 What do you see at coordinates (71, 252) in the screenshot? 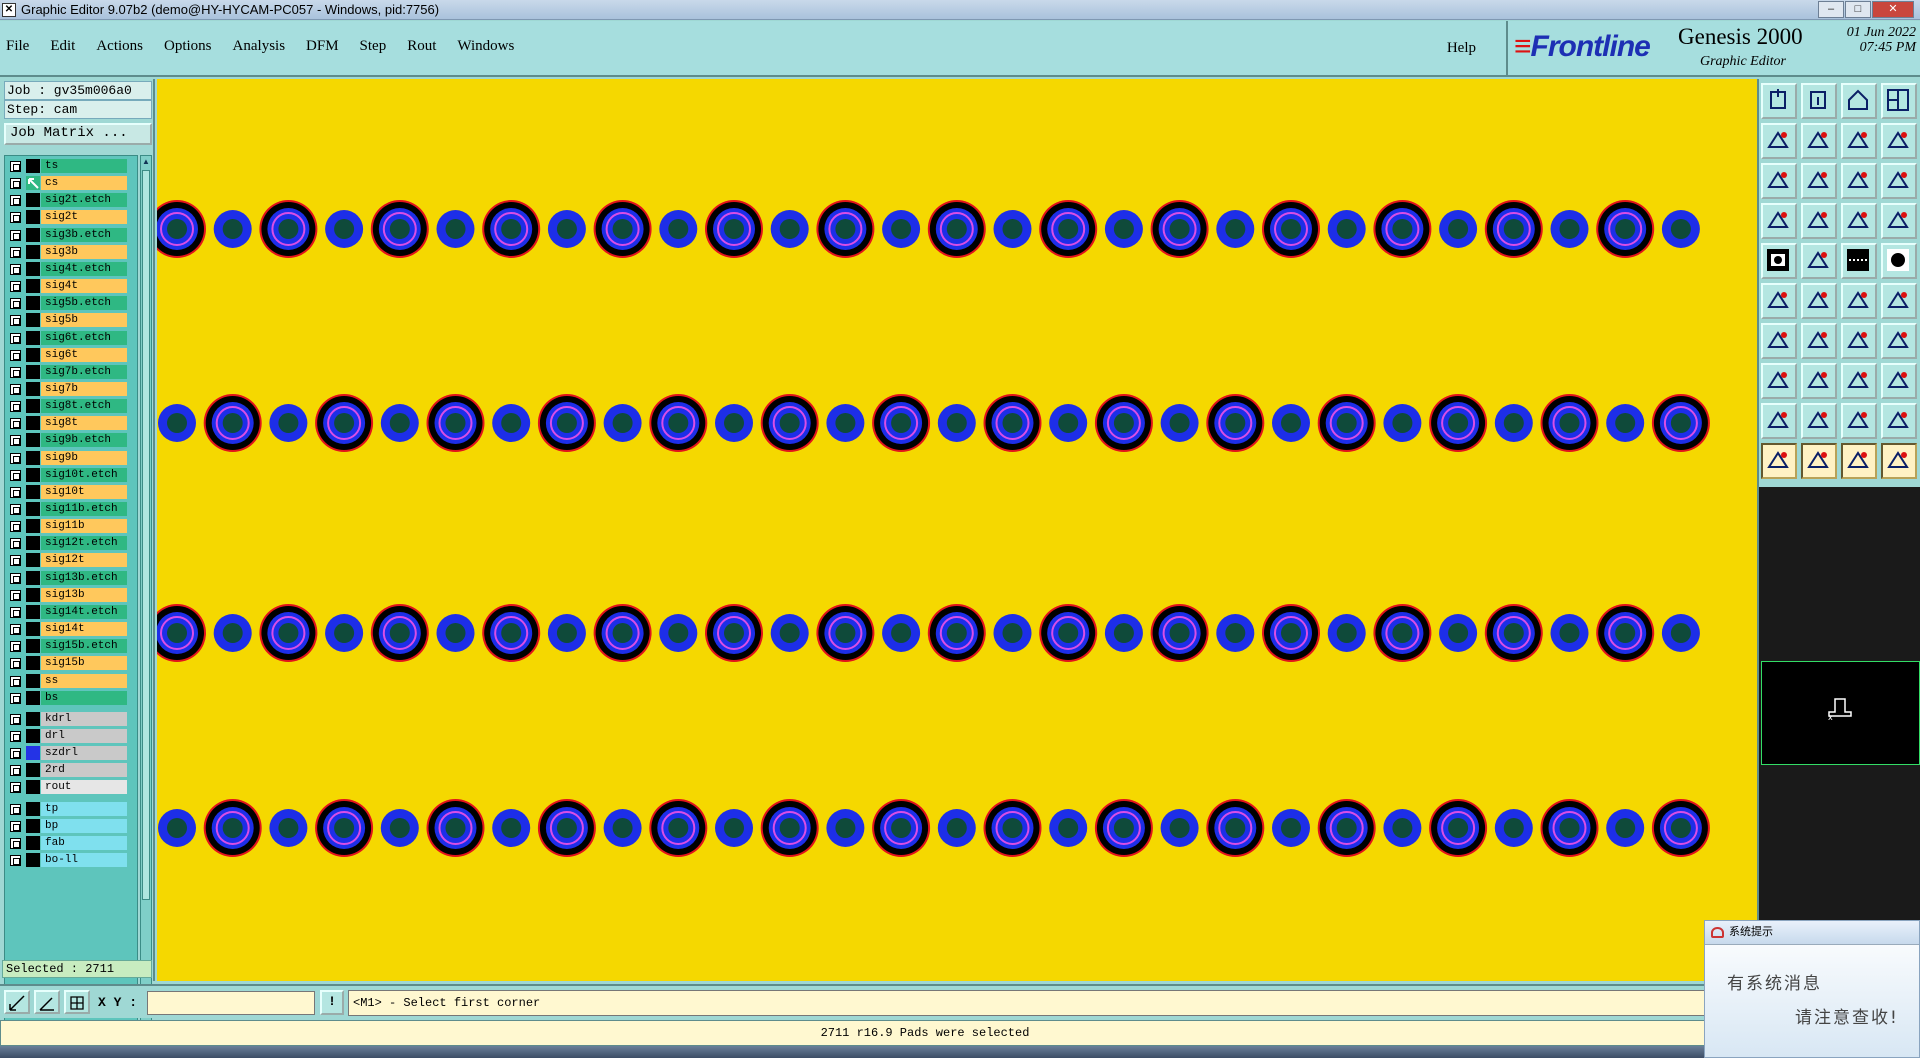
I see `layer-row-sig3b: sig3b` at bounding box center [71, 252].